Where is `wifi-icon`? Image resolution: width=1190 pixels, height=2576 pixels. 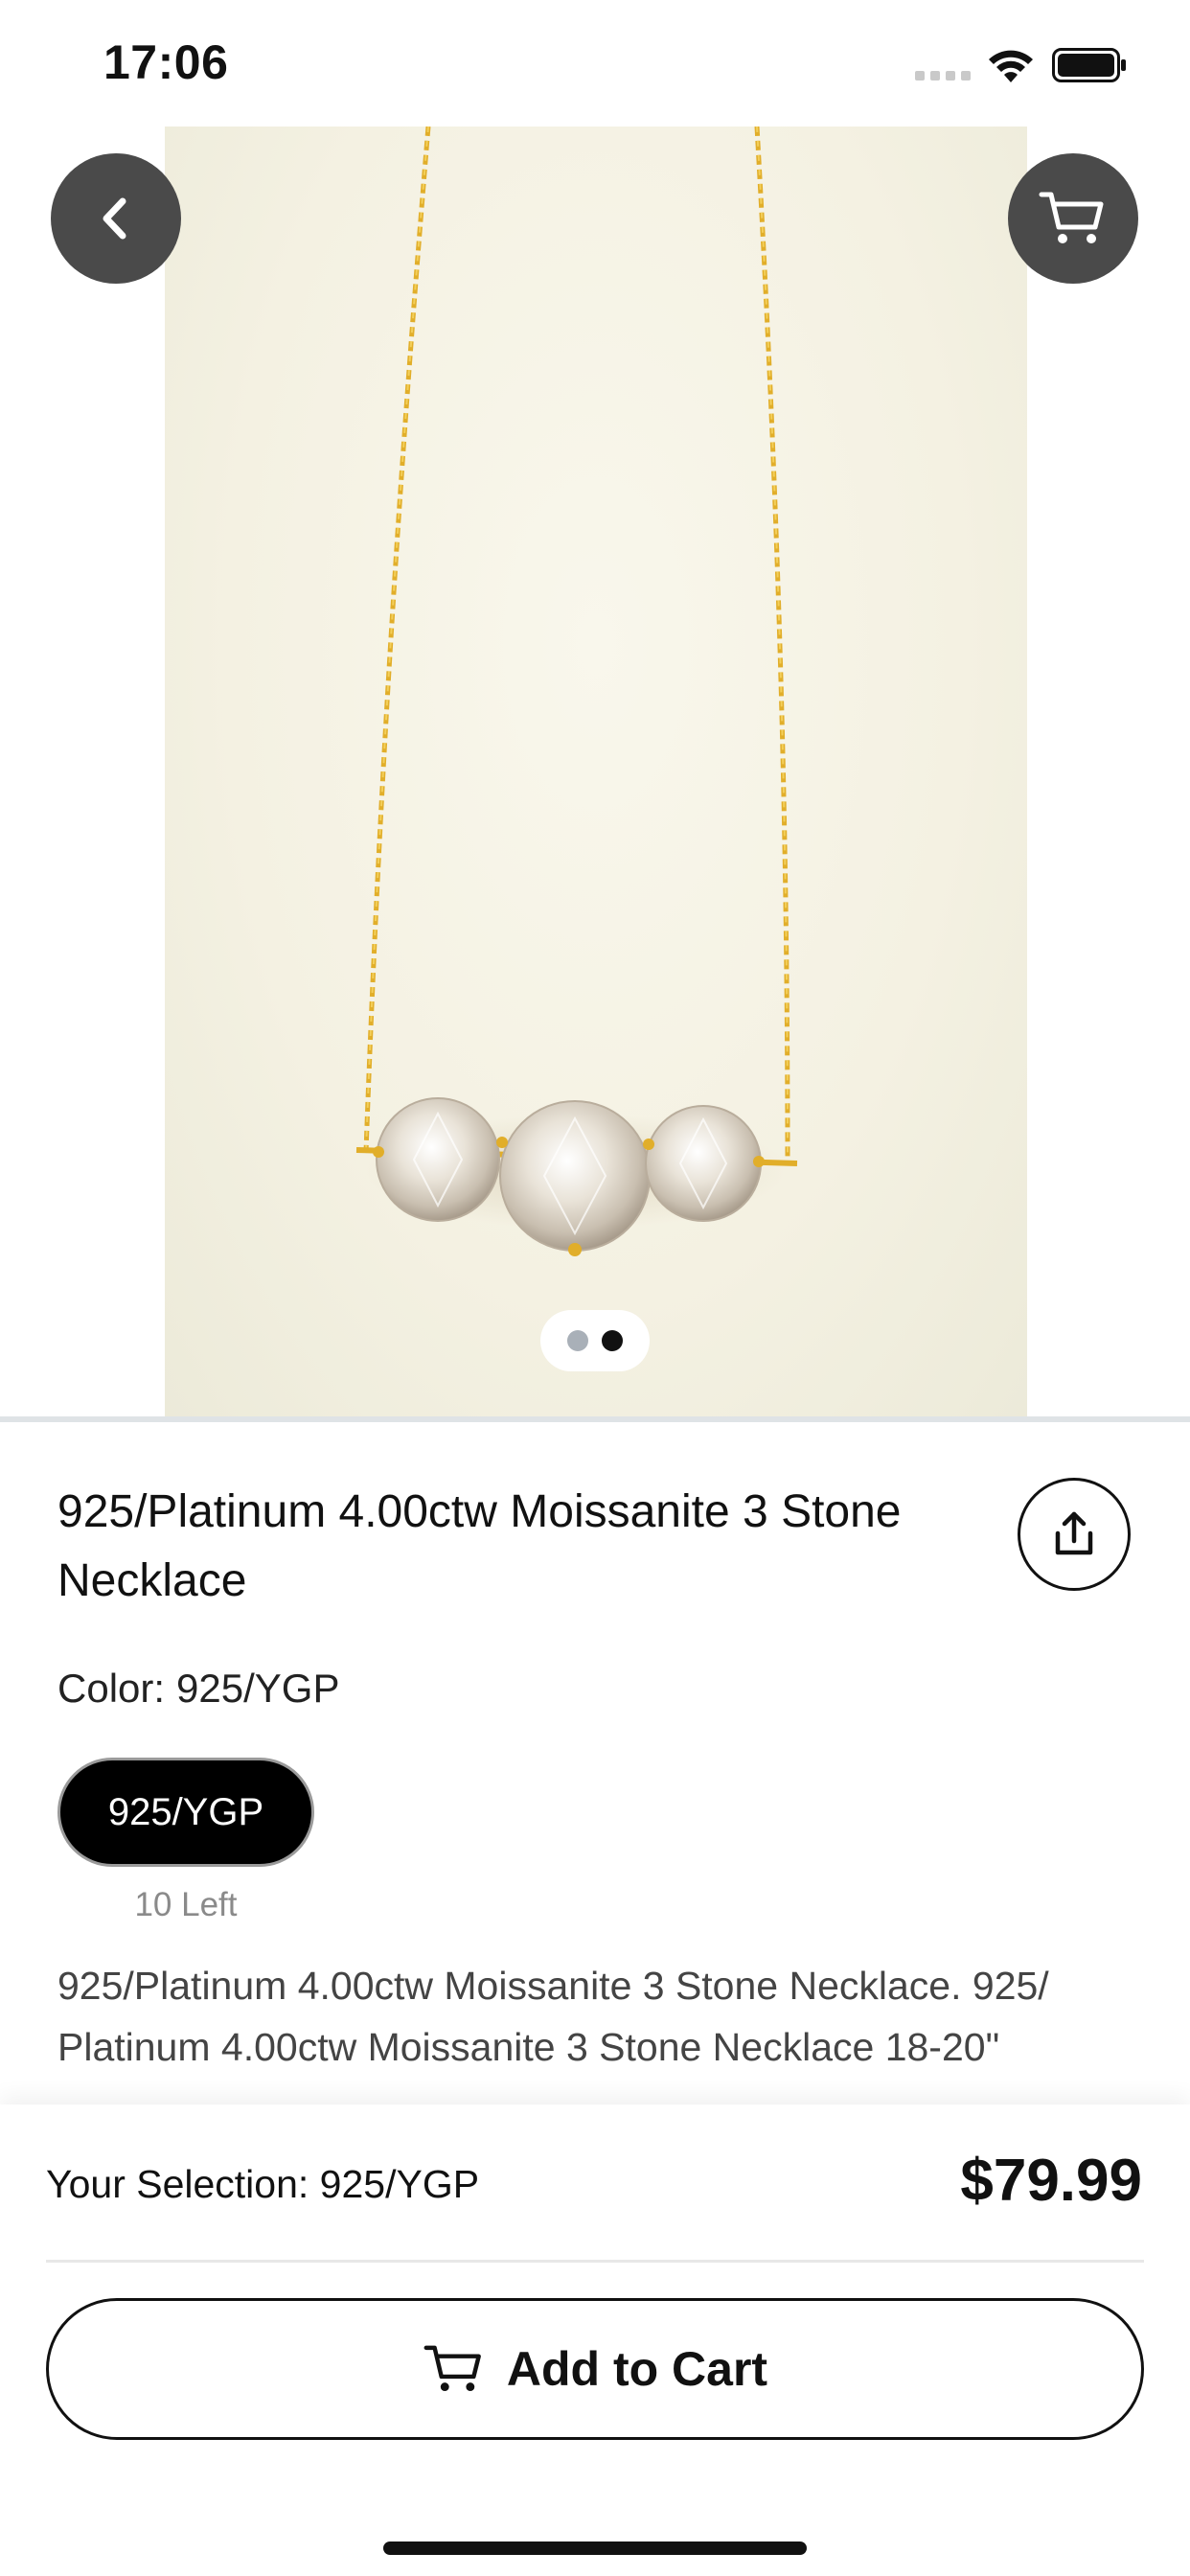
wifi-icon is located at coordinates (1011, 66).